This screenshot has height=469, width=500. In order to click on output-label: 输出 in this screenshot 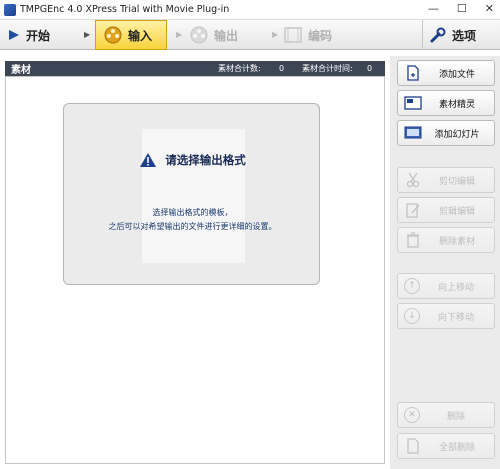, I will do `click(226, 35)`.